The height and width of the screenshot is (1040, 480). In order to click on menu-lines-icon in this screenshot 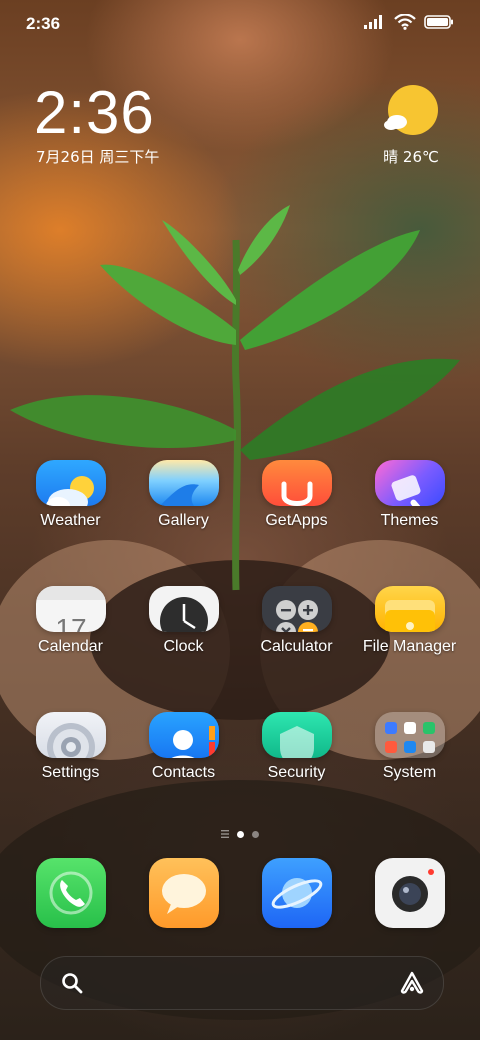, I will do `click(225, 834)`.